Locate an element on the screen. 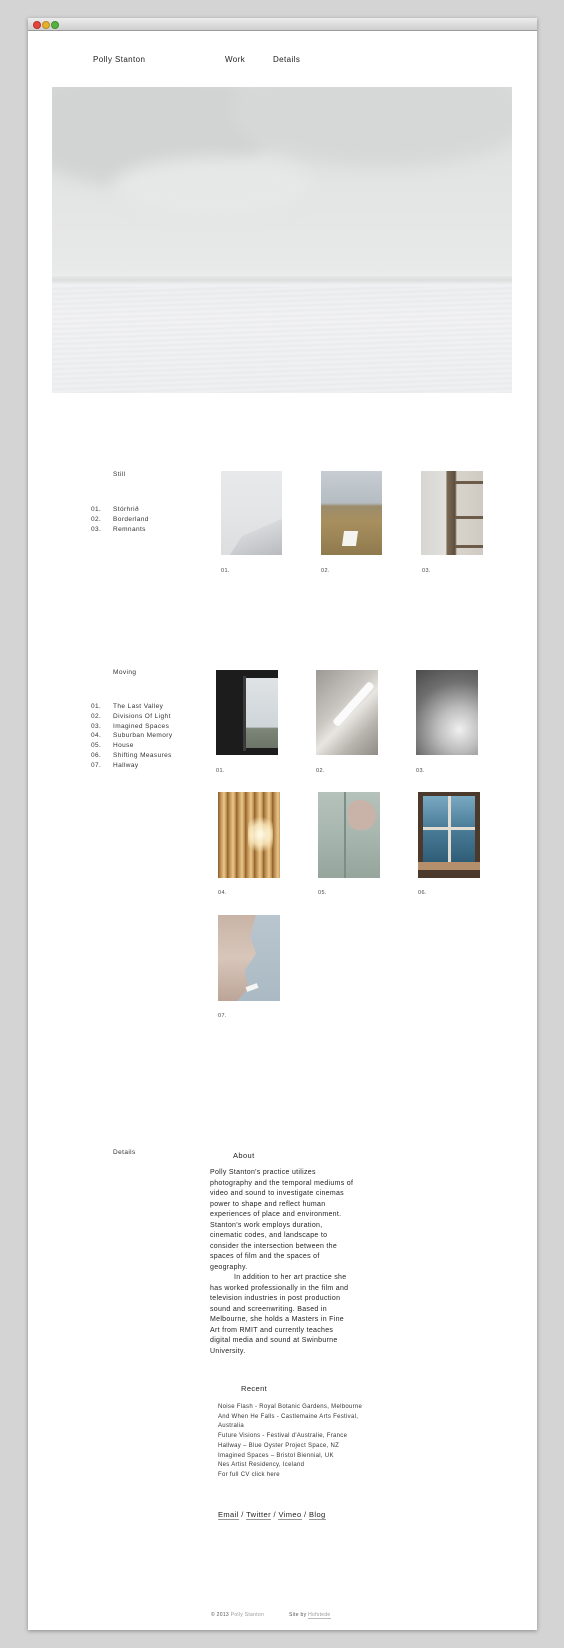  email-link: Email is located at coordinates (228, 1515).